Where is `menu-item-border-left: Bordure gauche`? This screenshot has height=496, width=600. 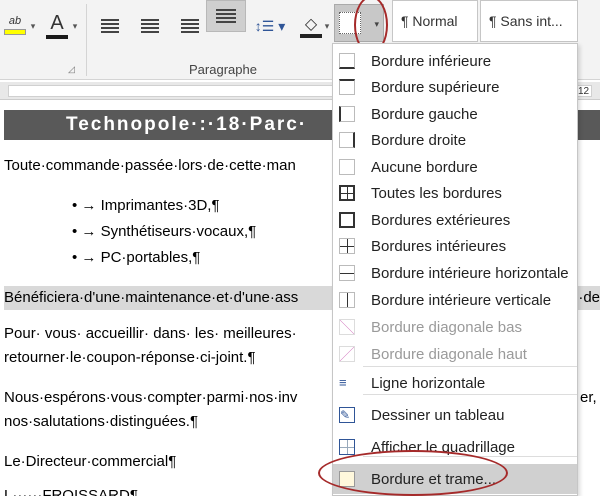 menu-item-border-left: Bordure gauche is located at coordinates (455, 114).